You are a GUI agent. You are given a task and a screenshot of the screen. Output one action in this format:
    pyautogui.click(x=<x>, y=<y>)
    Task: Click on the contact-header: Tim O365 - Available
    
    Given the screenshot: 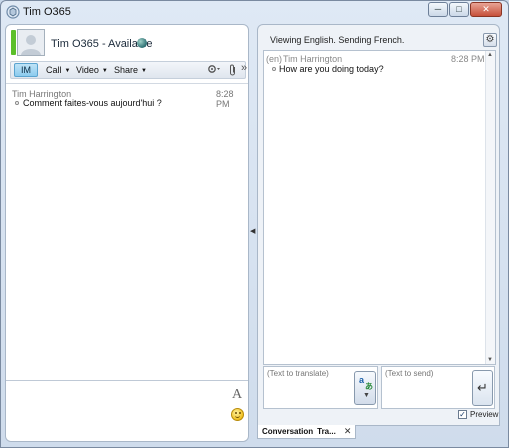 What is the action you would take?
    pyautogui.click(x=127, y=43)
    